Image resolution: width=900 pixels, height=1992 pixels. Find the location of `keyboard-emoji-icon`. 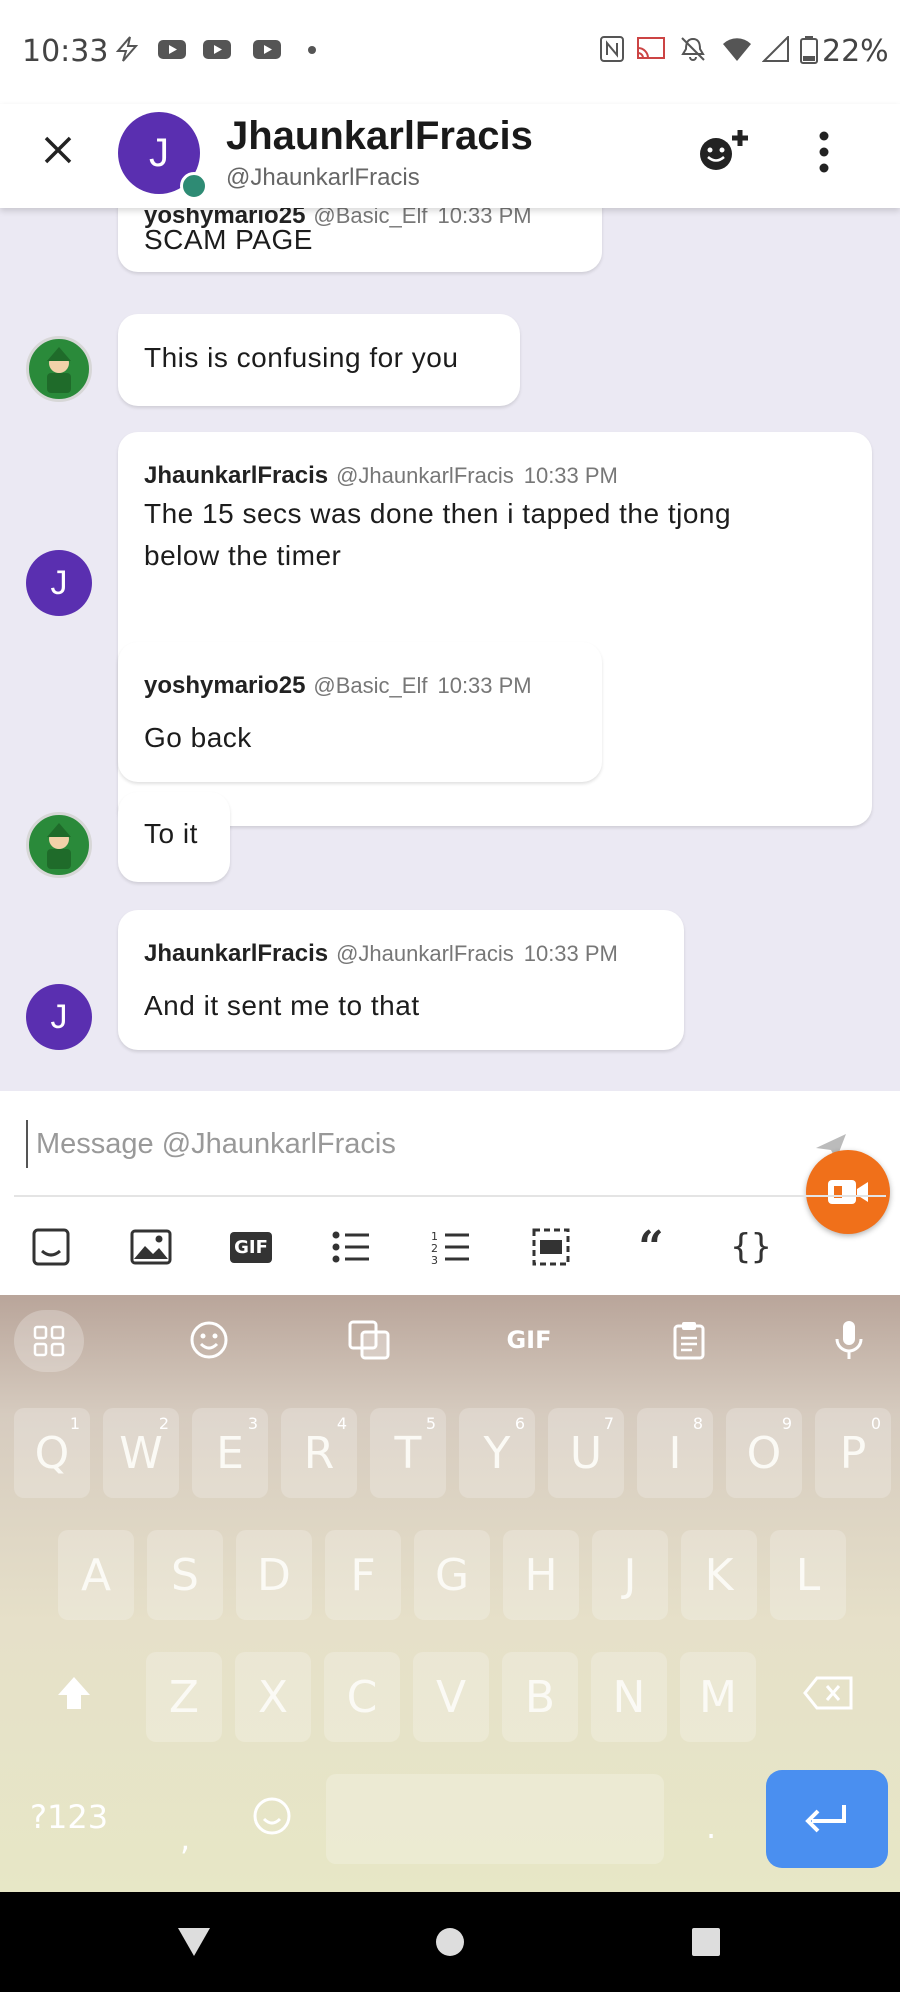

keyboard-emoji-icon is located at coordinates (209, 1340).